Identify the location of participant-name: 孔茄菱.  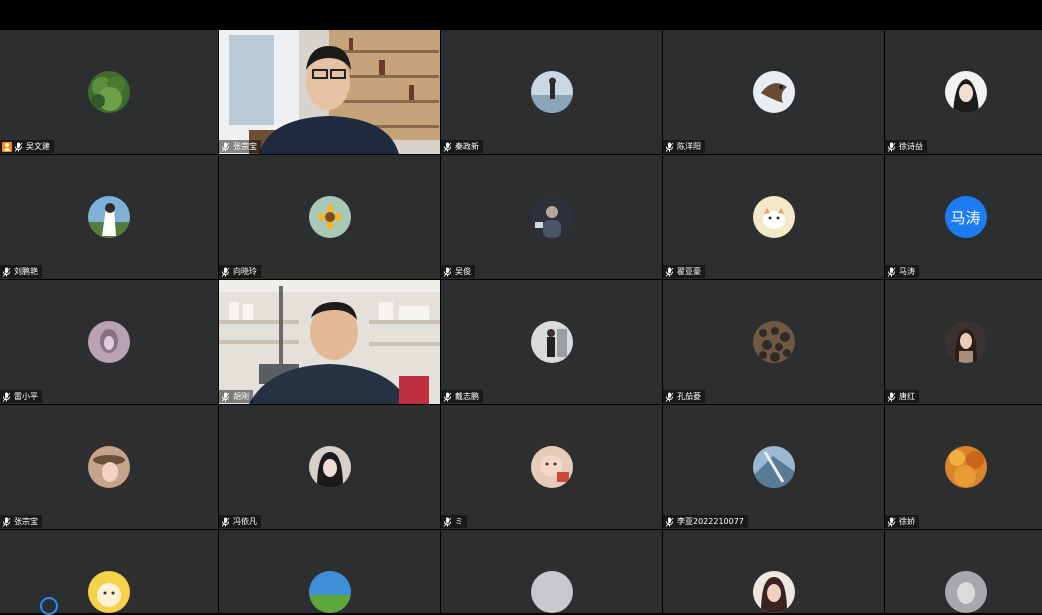
(689, 396).